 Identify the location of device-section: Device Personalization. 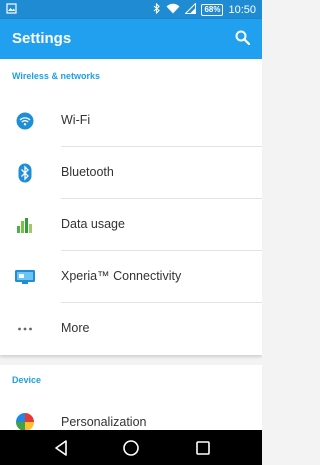
(131, 400).